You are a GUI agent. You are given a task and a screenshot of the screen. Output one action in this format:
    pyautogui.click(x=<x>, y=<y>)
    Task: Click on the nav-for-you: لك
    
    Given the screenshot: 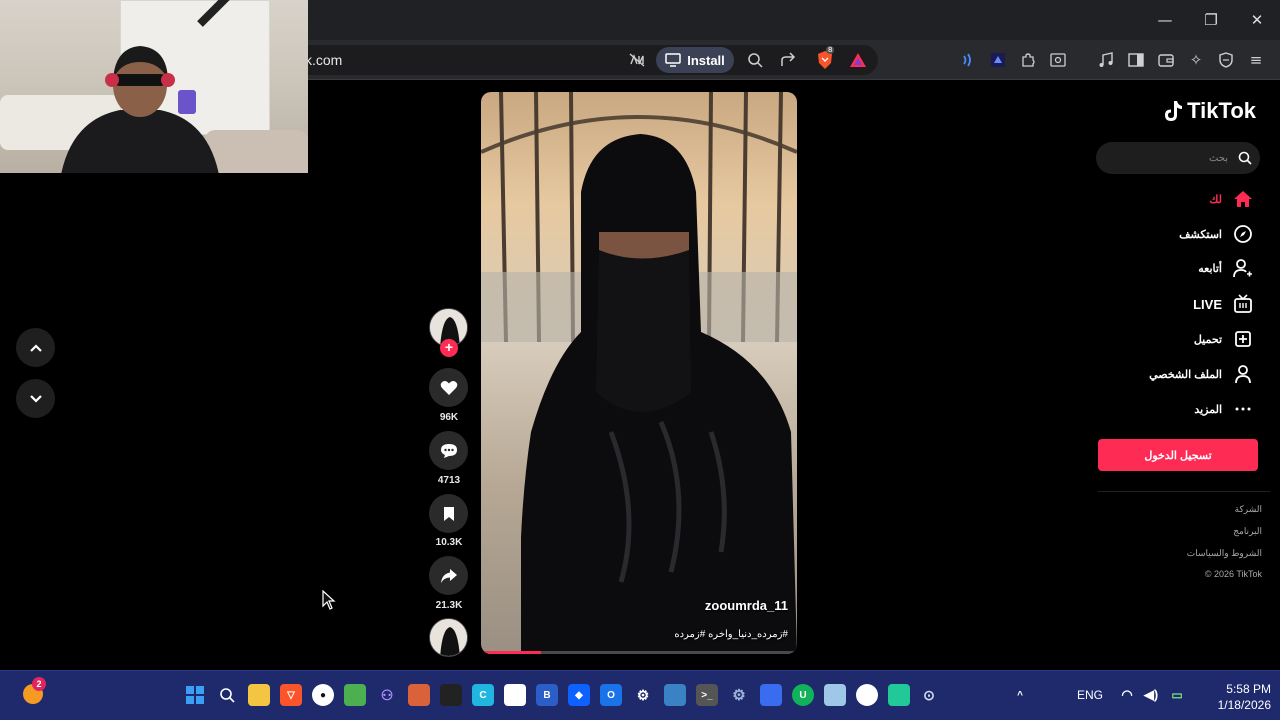 What is the action you would take?
    pyautogui.click(x=1231, y=199)
    